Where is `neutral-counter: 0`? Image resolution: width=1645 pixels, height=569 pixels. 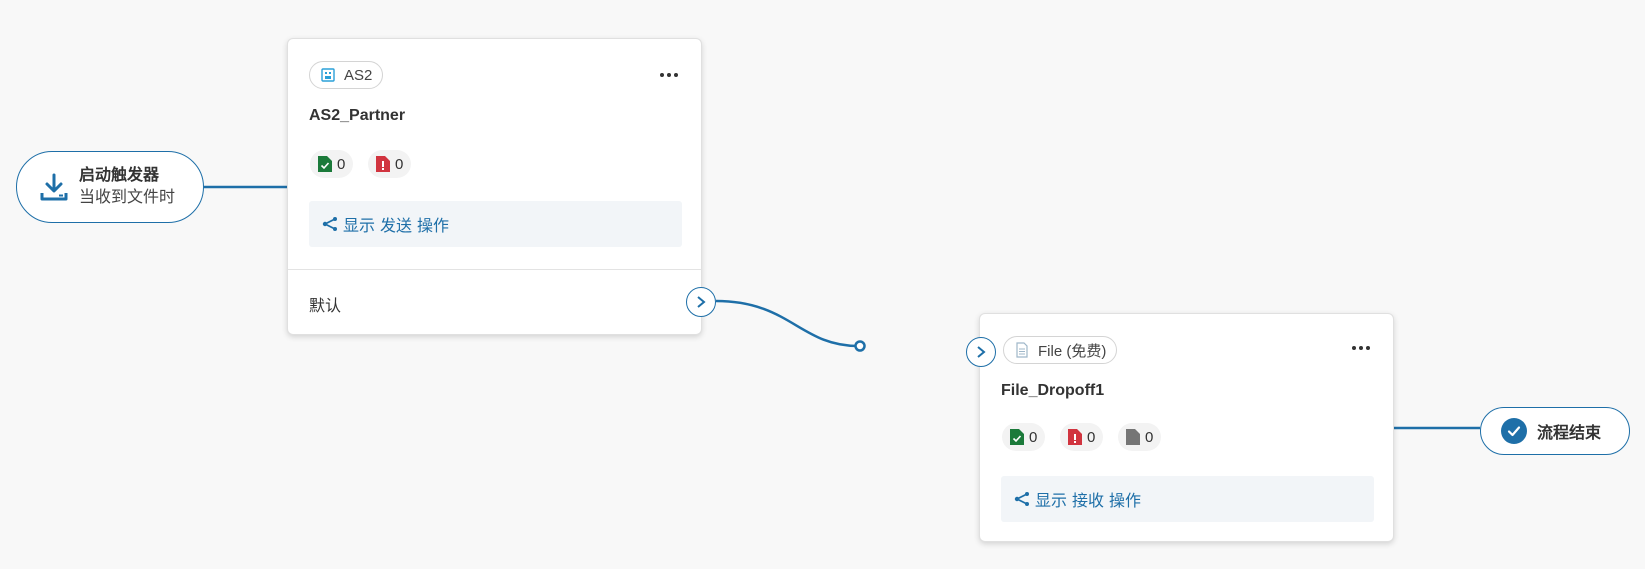 neutral-counter: 0 is located at coordinates (1140, 437).